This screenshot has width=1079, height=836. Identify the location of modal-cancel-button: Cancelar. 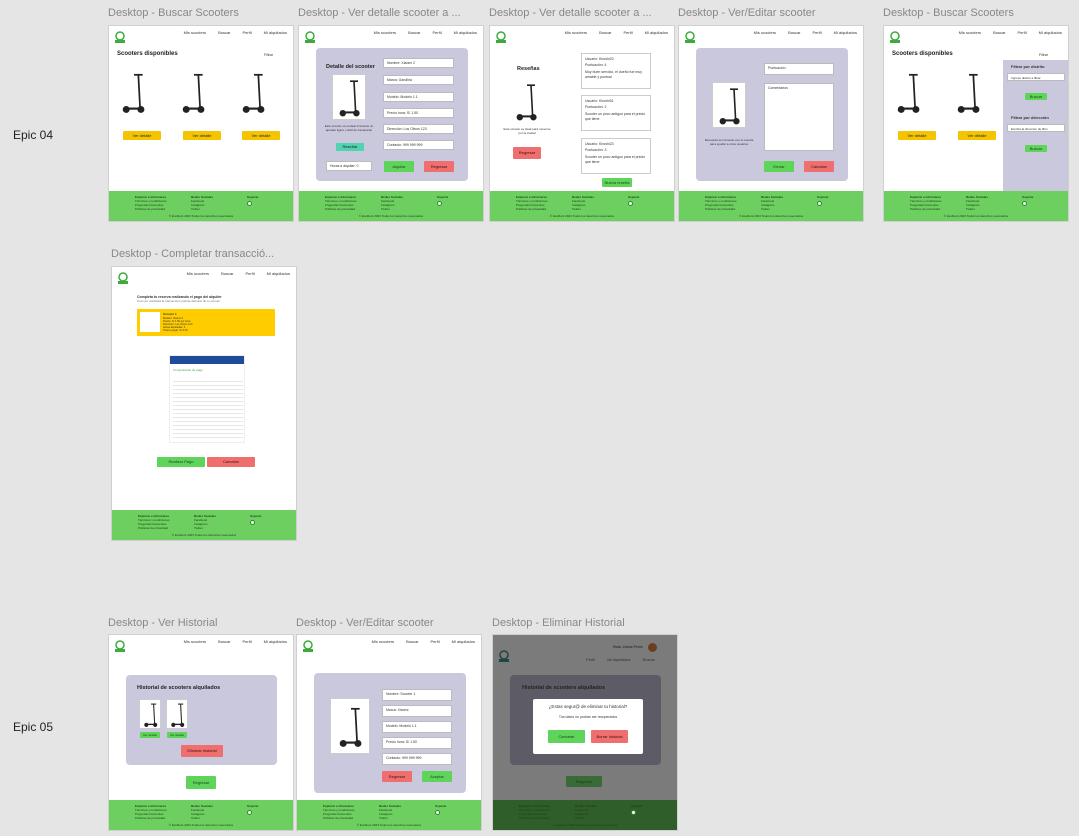
(566, 736).